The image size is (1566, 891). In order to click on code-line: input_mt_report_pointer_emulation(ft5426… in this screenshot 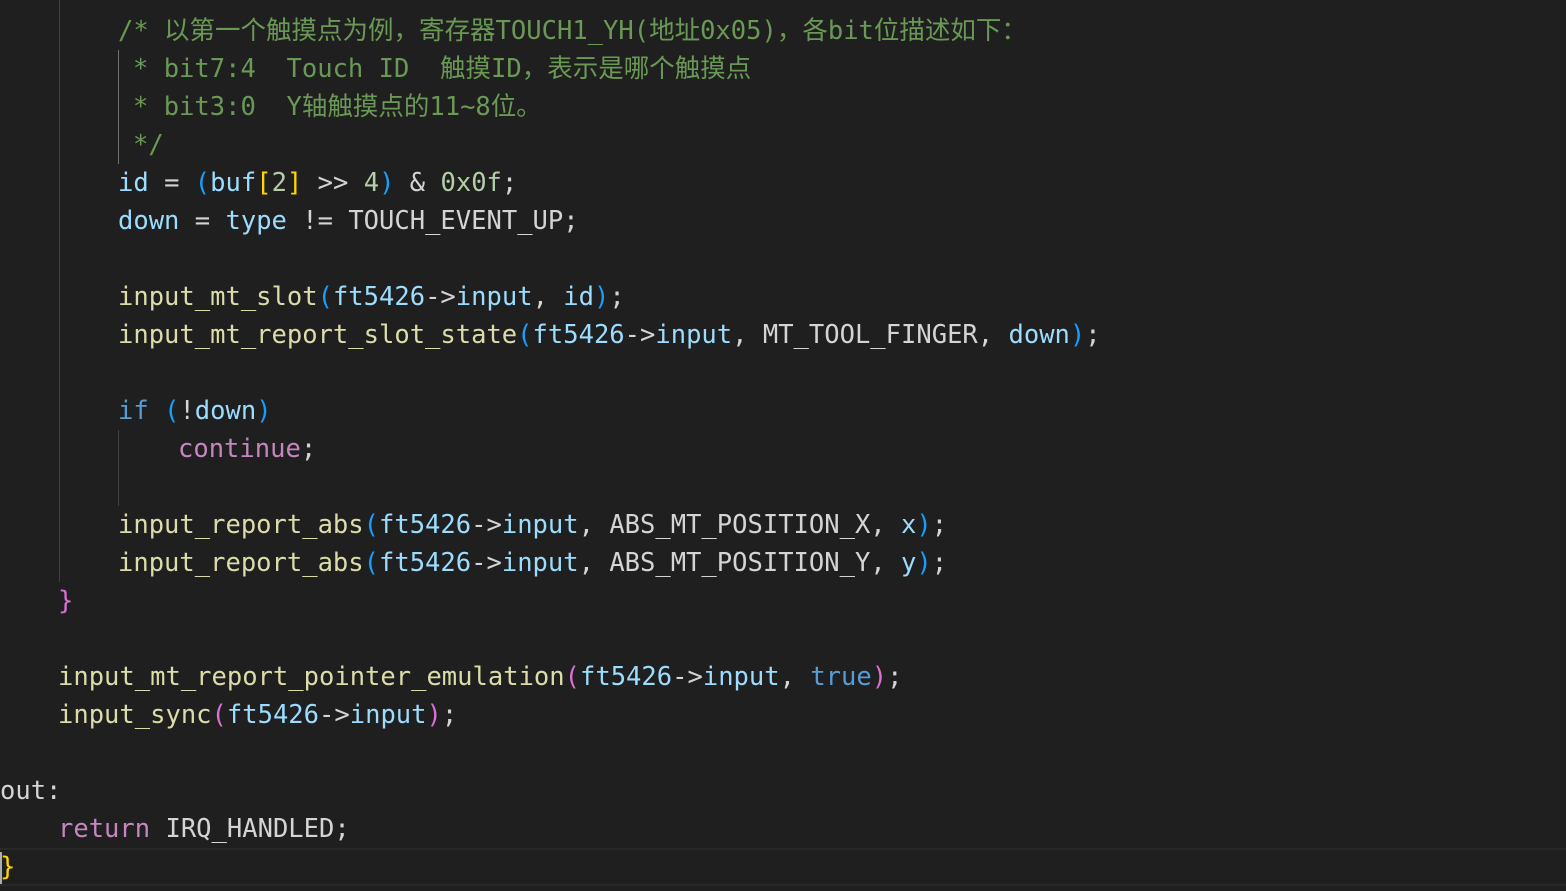, I will do `click(783, 677)`.